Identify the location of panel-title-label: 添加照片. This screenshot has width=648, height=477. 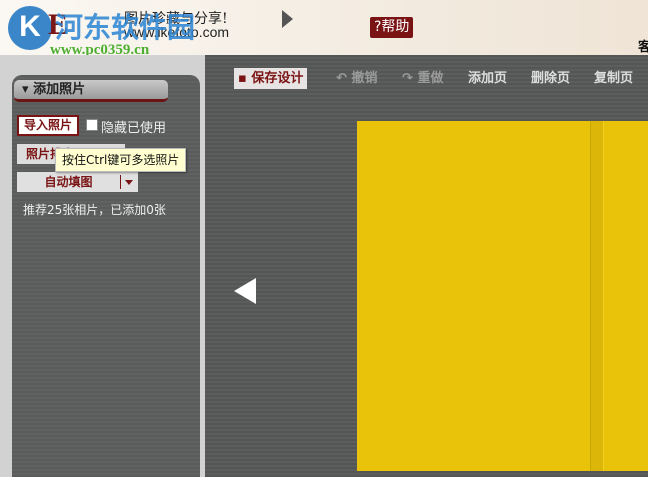
(59, 89).